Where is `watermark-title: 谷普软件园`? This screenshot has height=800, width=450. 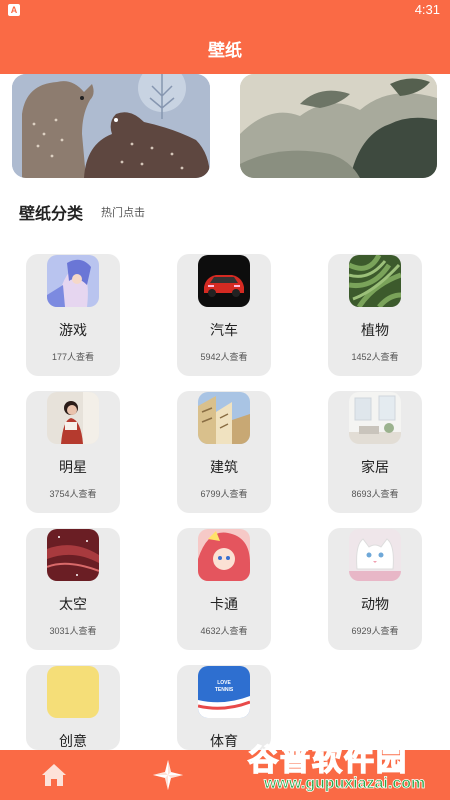
watermark-title: 谷普软件园 is located at coordinates (327, 760).